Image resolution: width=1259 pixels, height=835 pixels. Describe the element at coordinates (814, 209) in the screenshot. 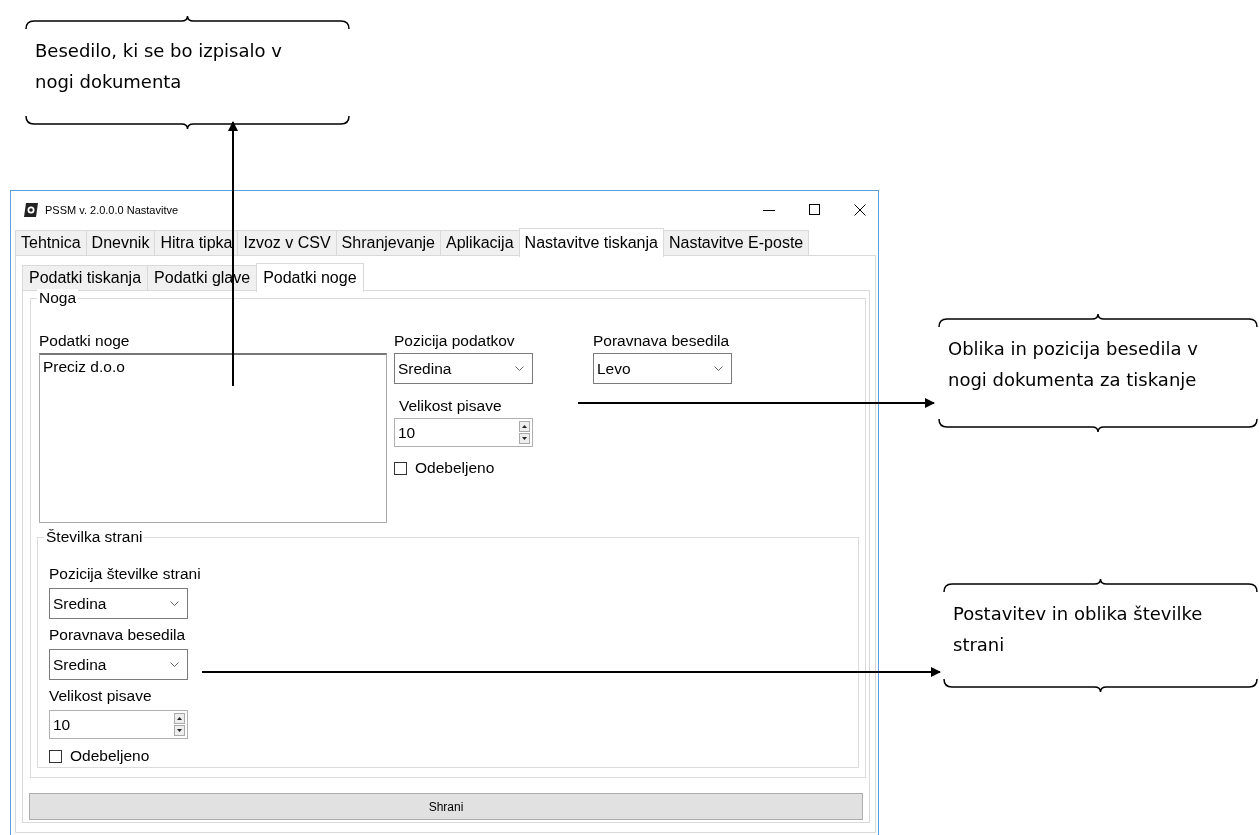

I see `maximize-icon` at that location.